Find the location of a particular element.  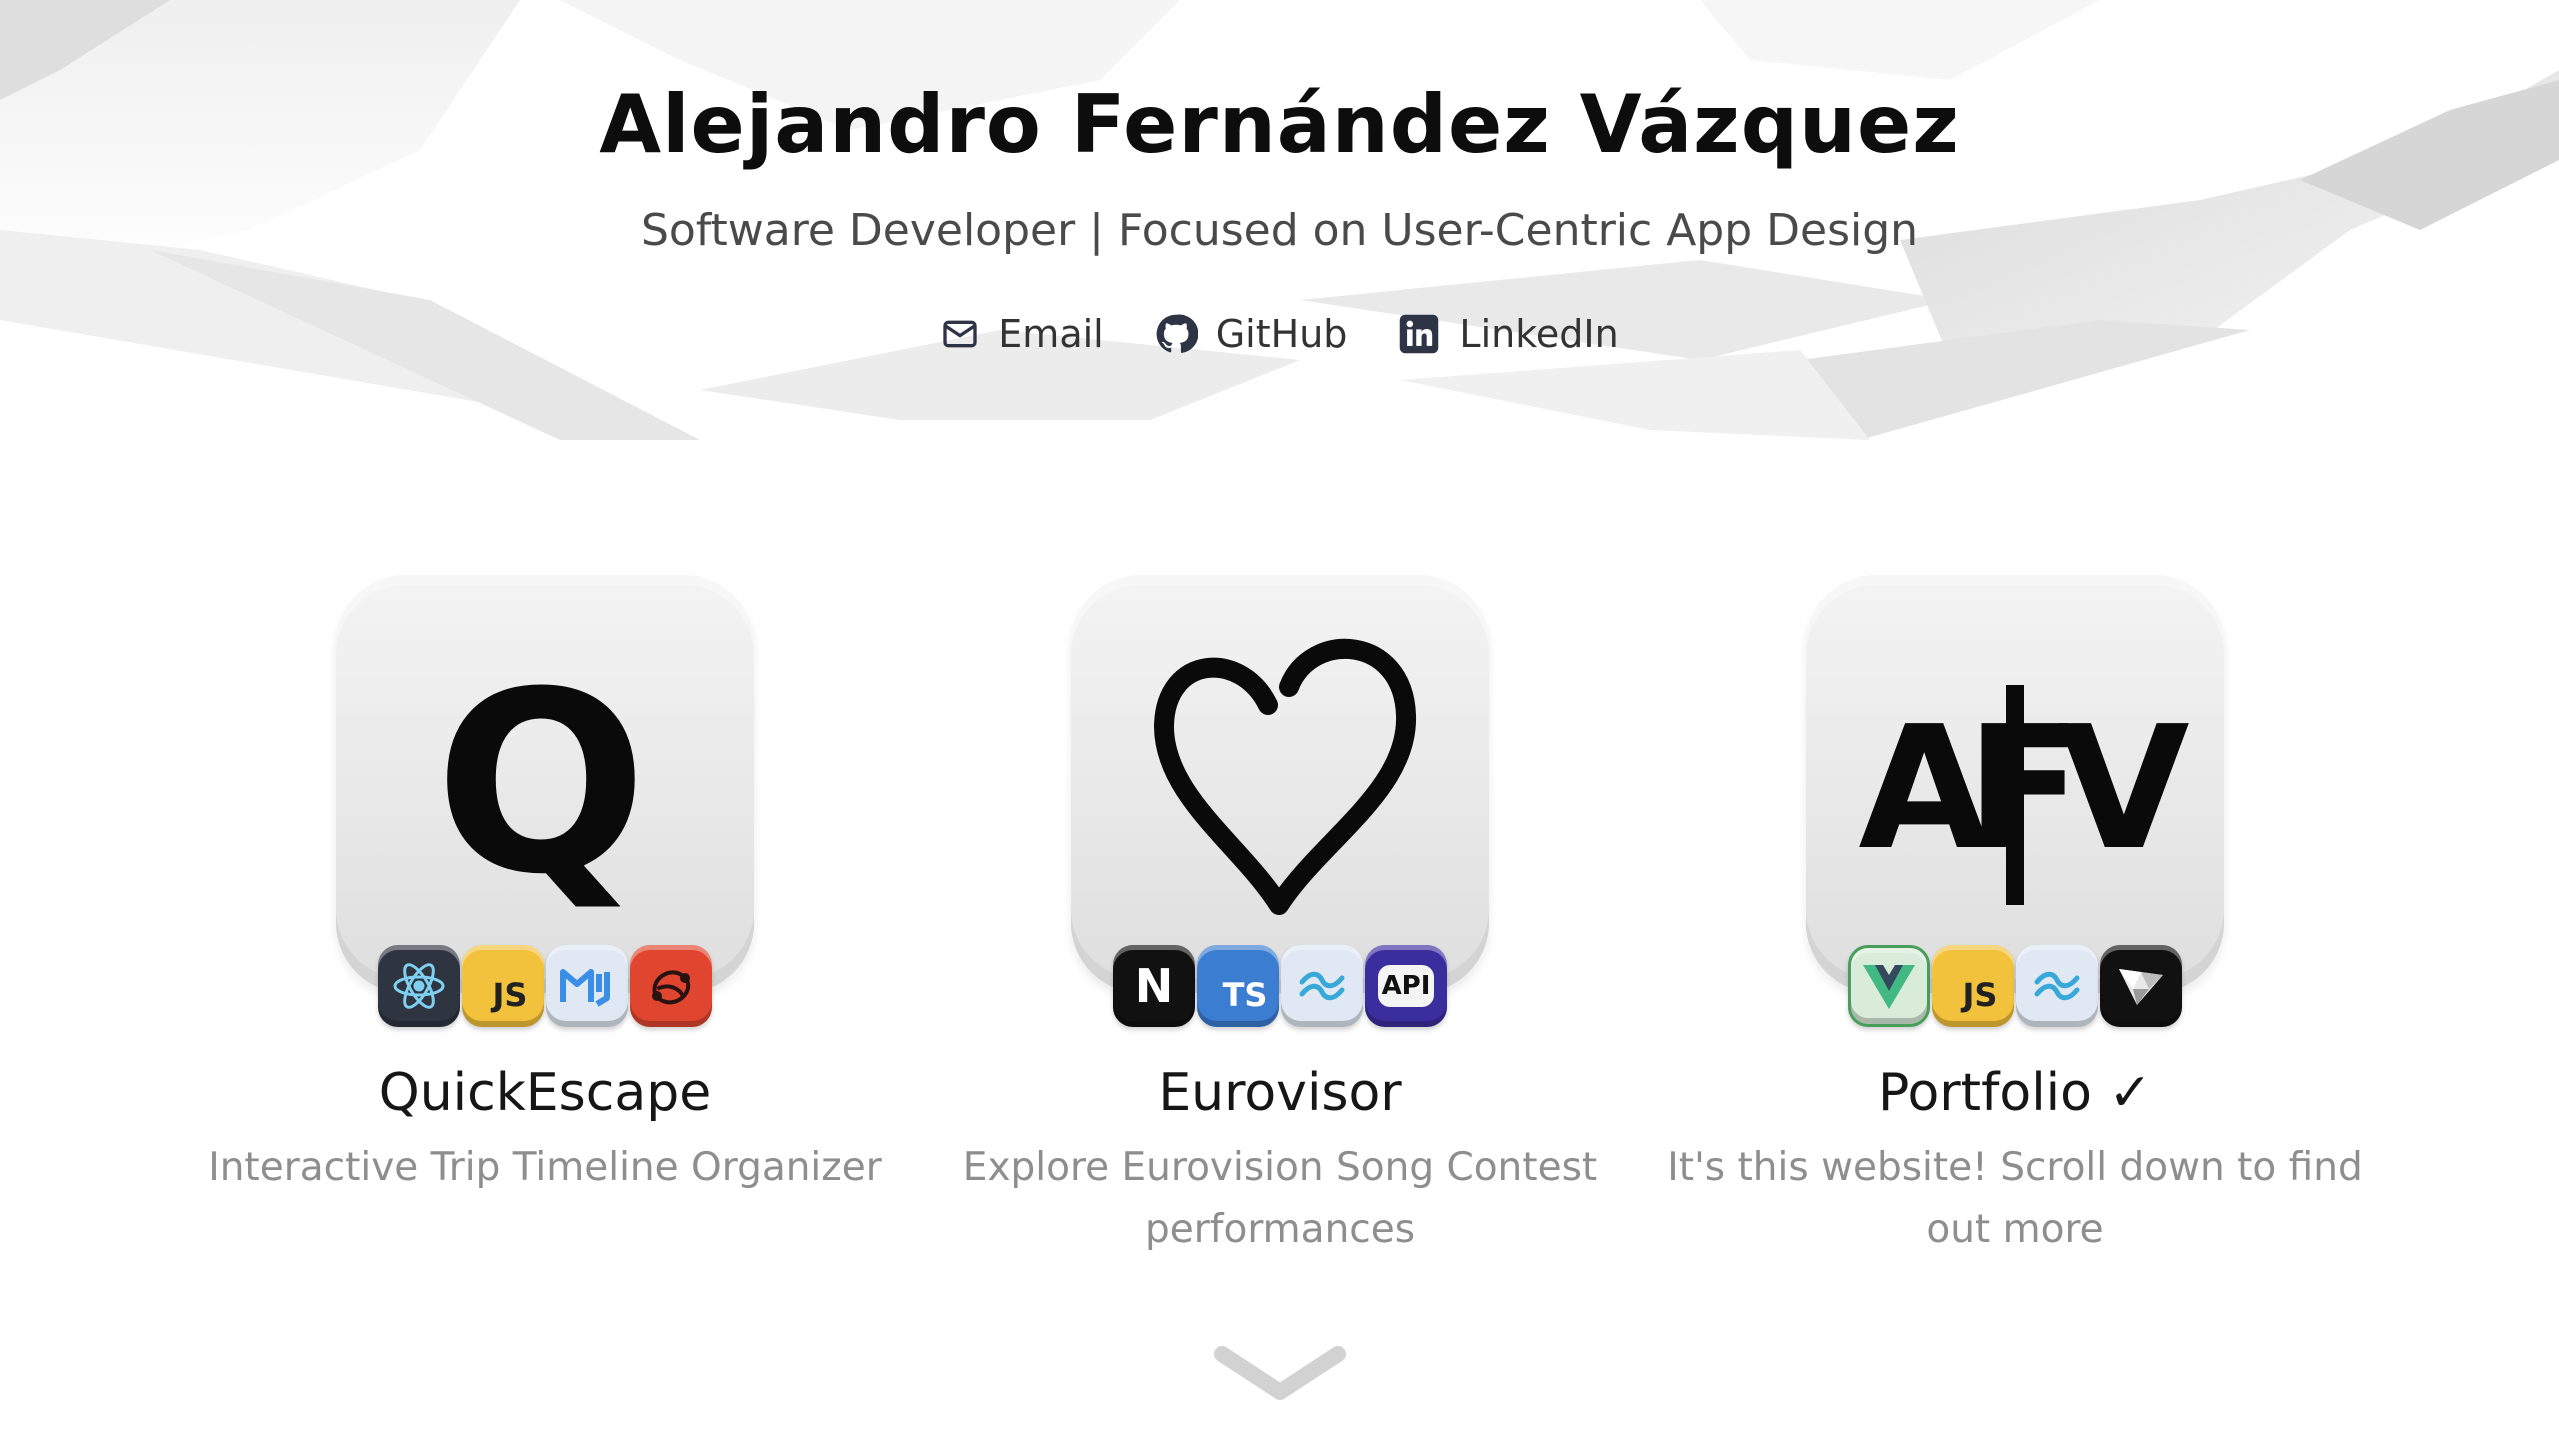

linkedin-link: LinkedIn is located at coordinates (1508, 334).